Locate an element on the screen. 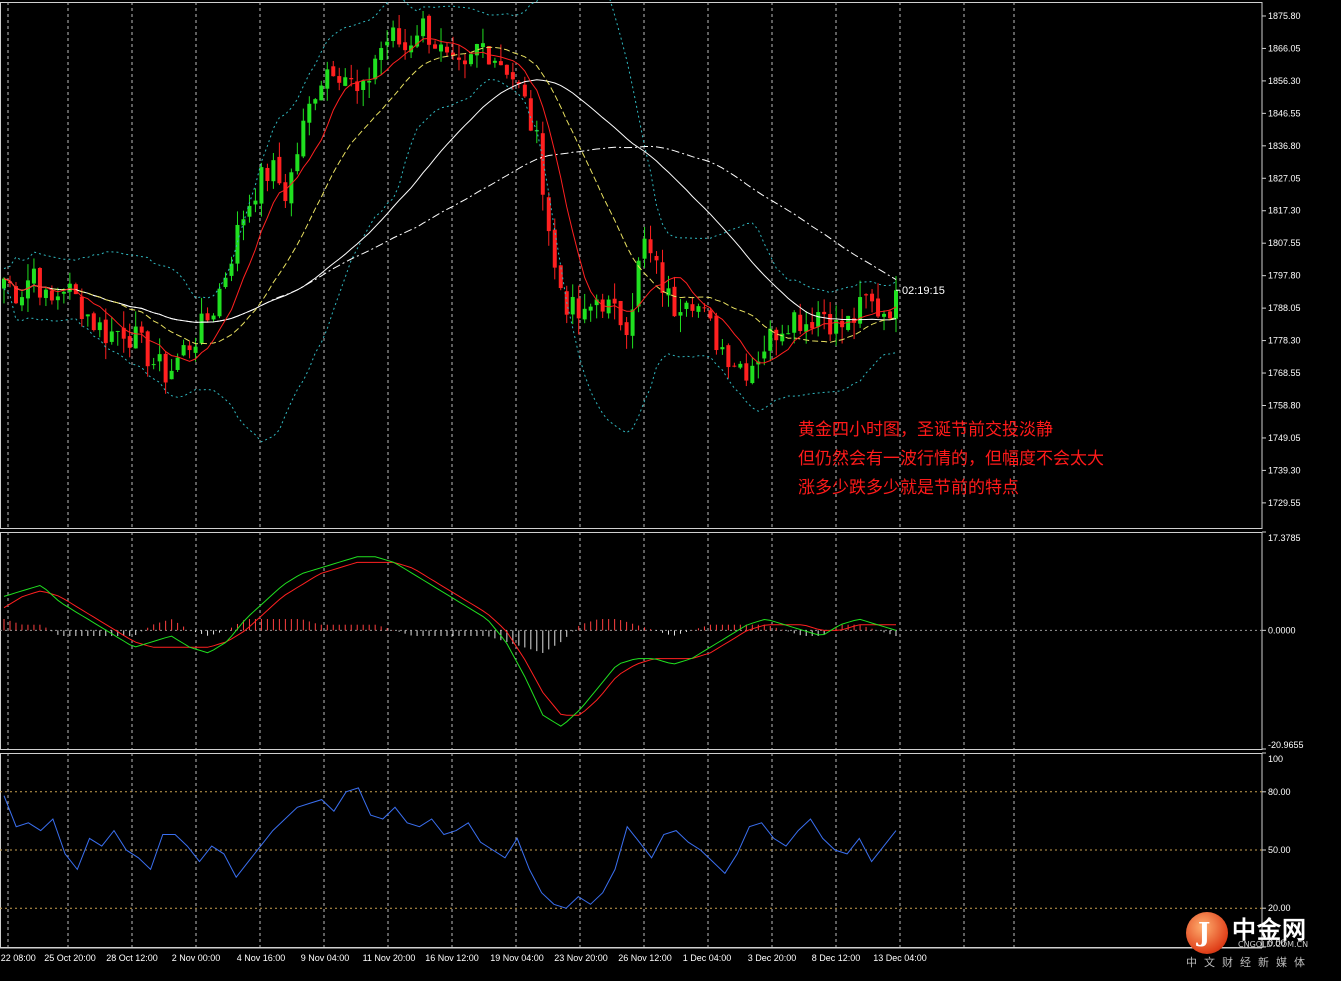 The height and width of the screenshot is (981, 1341). watermark-logo: J 中金网 CNGOLD.COM.CN 中文财经新媒体 is located at coordinates (1261, 940).